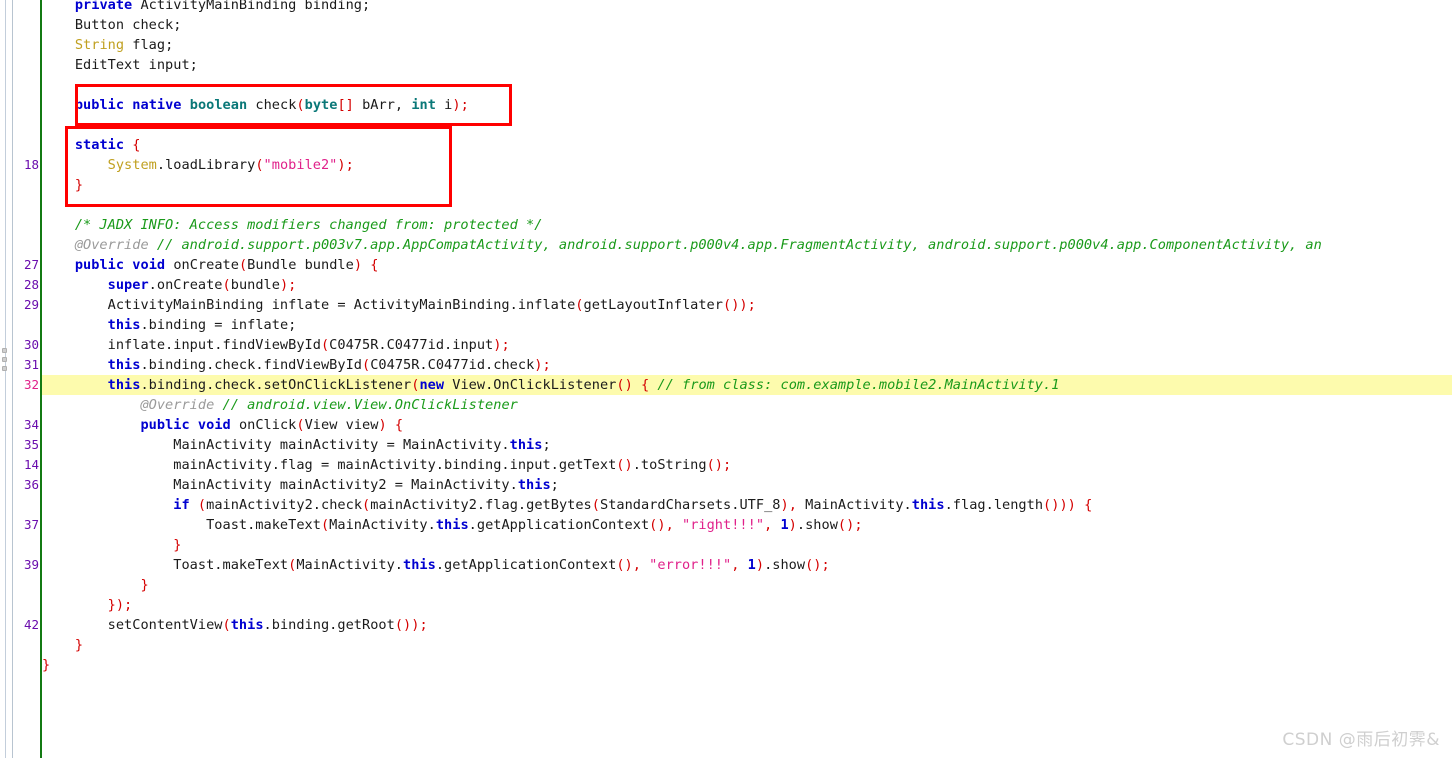 Image resolution: width=1452 pixels, height=758 pixels. What do you see at coordinates (198, 165) in the screenshot?
I see `code-line: System.loadLibrary("mobile2");` at bounding box center [198, 165].